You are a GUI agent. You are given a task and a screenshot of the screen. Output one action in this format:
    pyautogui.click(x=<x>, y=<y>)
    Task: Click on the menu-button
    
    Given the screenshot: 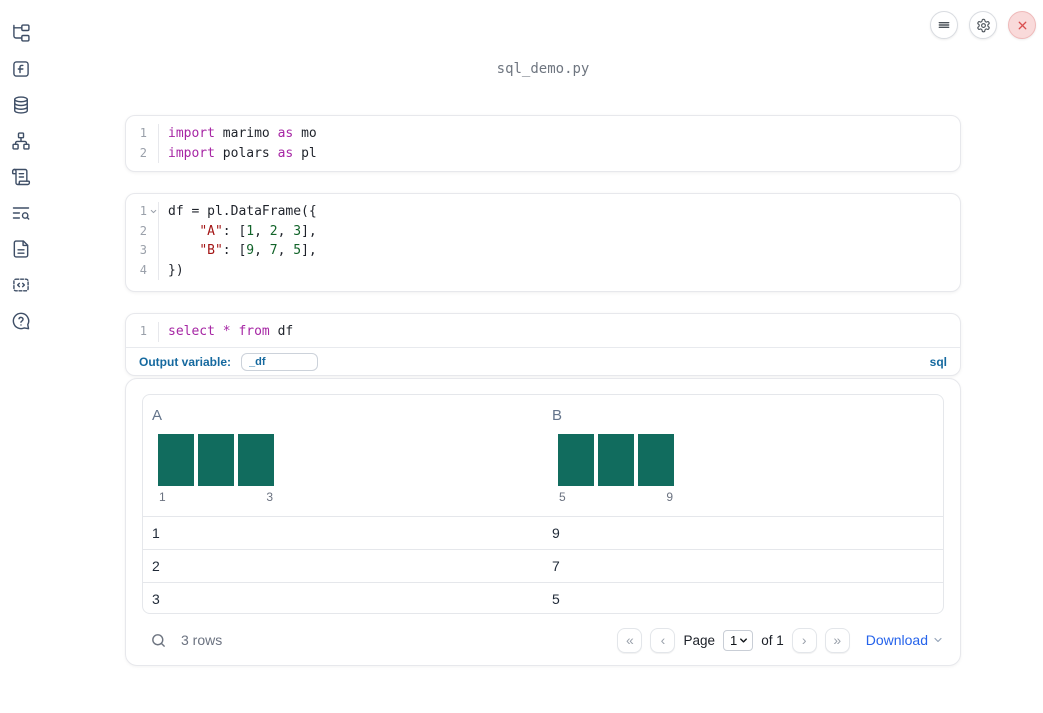 What is the action you would take?
    pyautogui.click(x=944, y=25)
    